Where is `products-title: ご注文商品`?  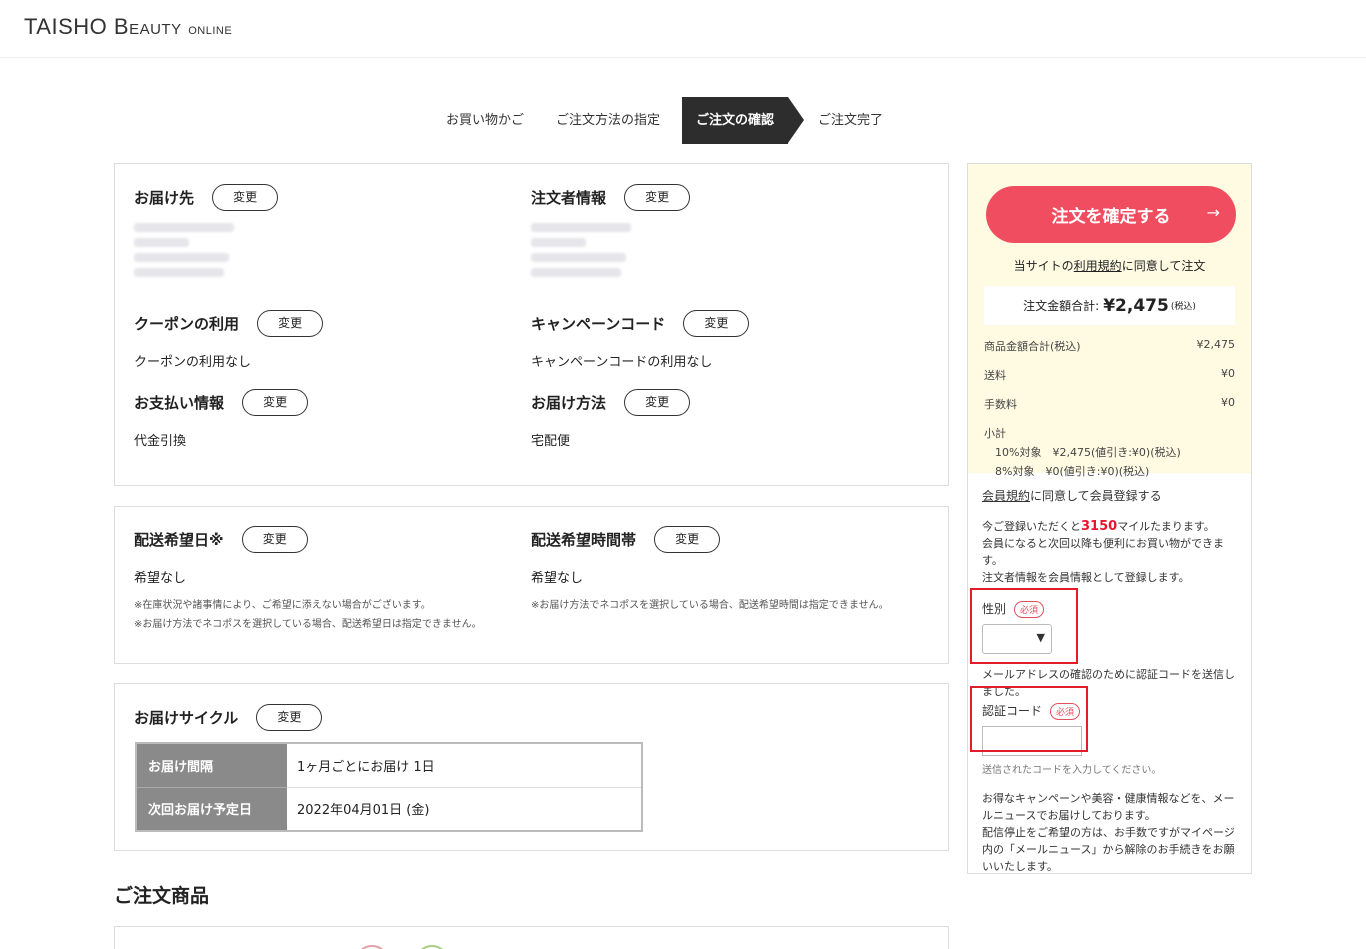 products-title: ご注文商品 is located at coordinates (162, 896).